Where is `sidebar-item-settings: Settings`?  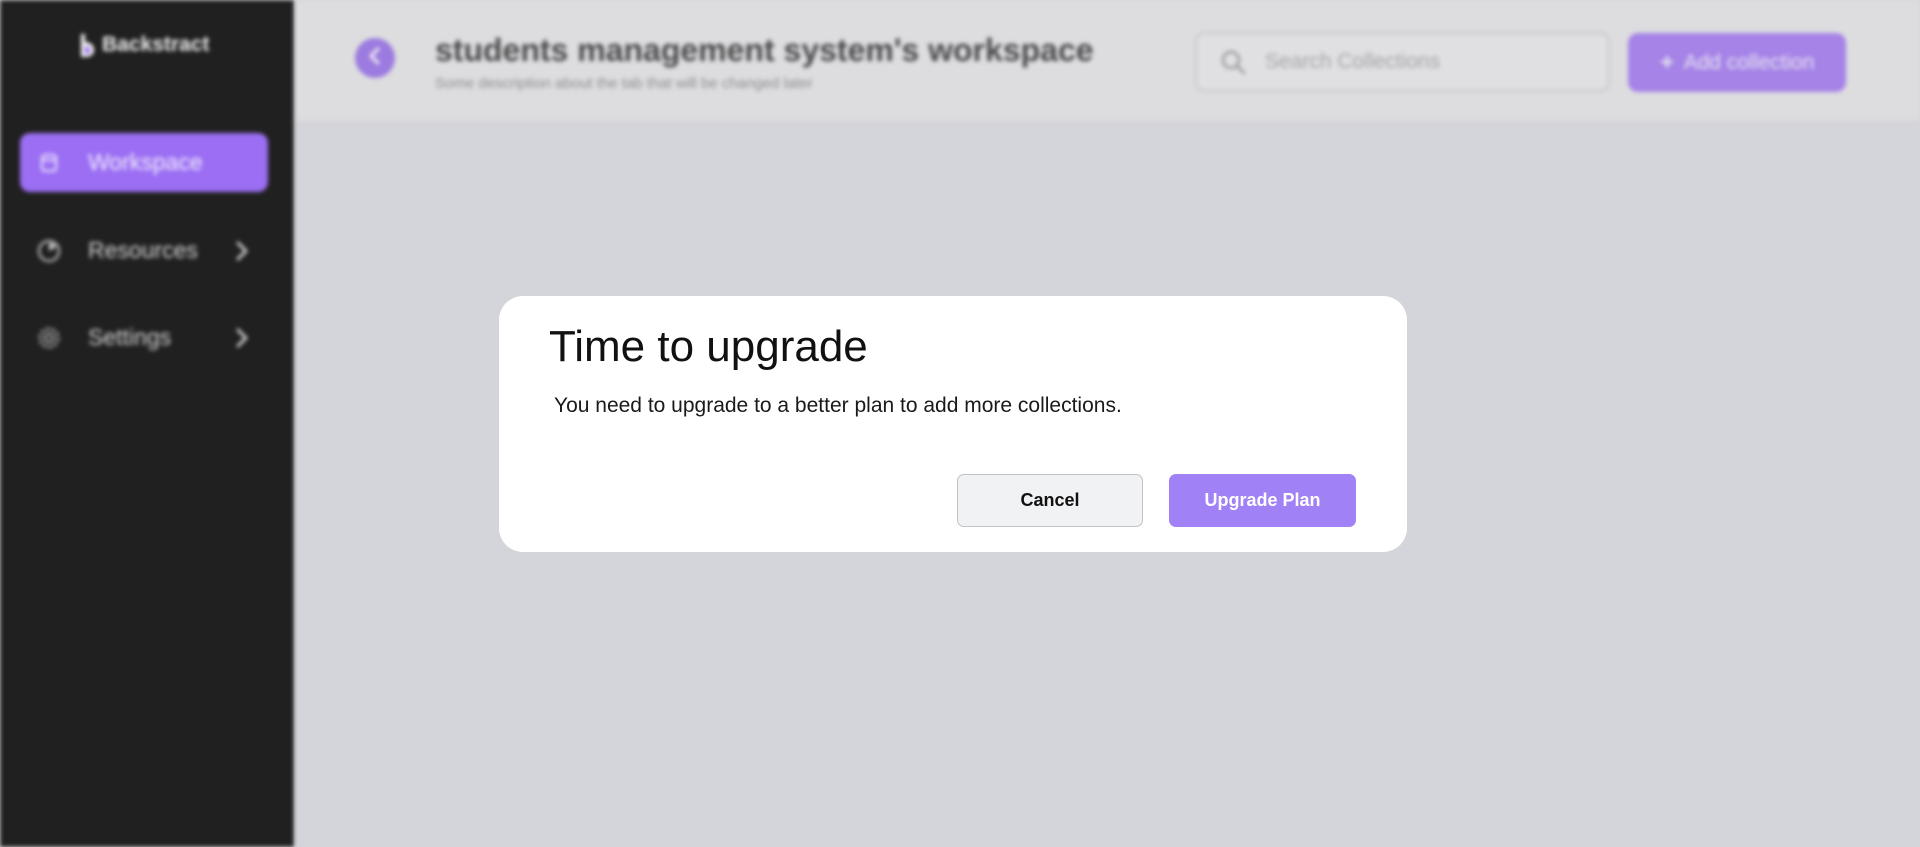
sidebar-item-settings: Settings is located at coordinates (144, 337).